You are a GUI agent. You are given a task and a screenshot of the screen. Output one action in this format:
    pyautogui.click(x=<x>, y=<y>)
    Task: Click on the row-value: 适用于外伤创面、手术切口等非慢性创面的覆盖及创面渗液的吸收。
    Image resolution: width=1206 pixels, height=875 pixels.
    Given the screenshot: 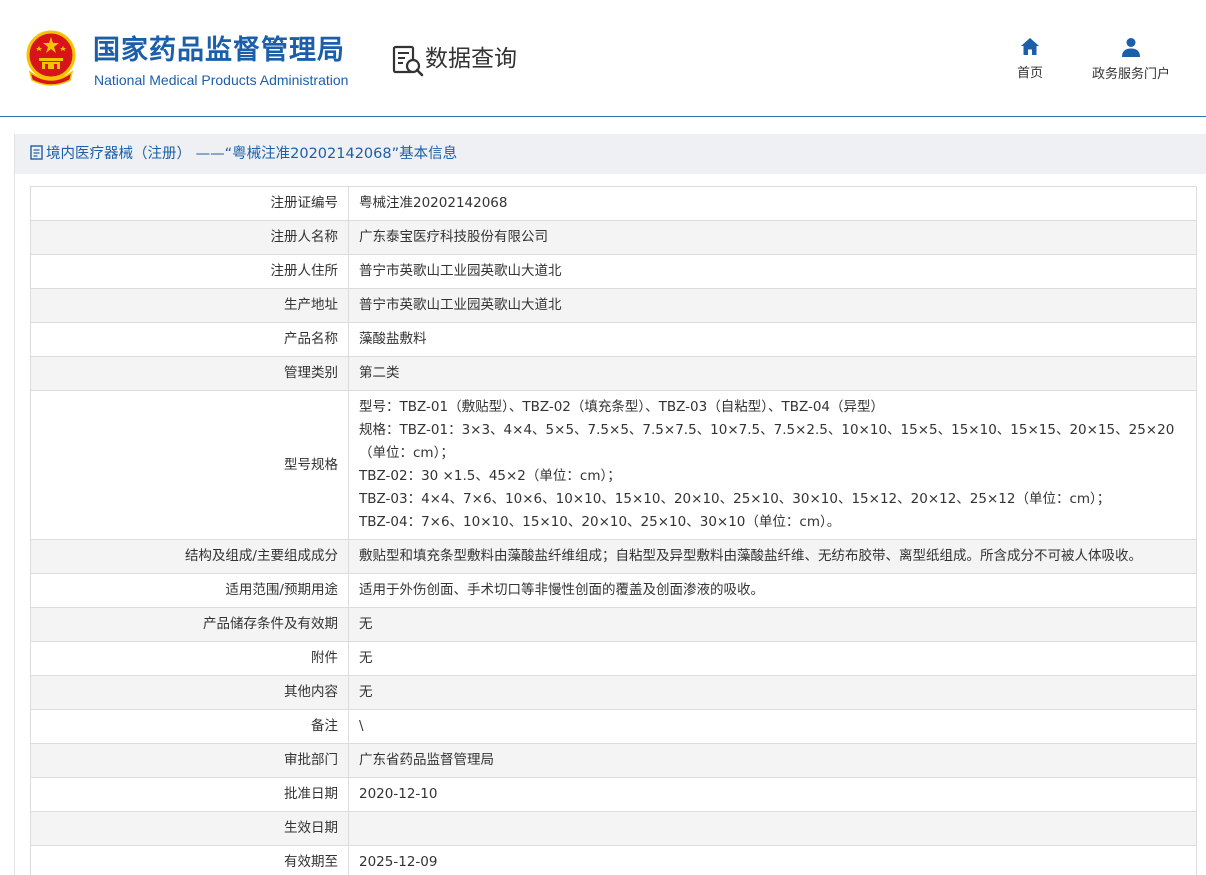 What is the action you would take?
    pyautogui.click(x=772, y=590)
    